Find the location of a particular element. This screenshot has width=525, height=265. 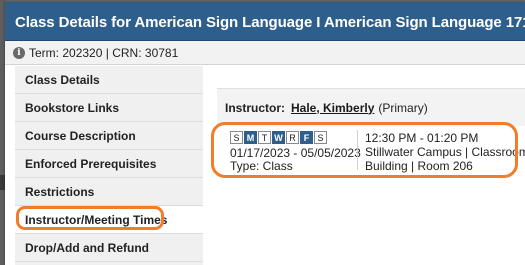

sidebar-item-enforced-prerequisites: Enforced Prerequisites is located at coordinates (109, 164).